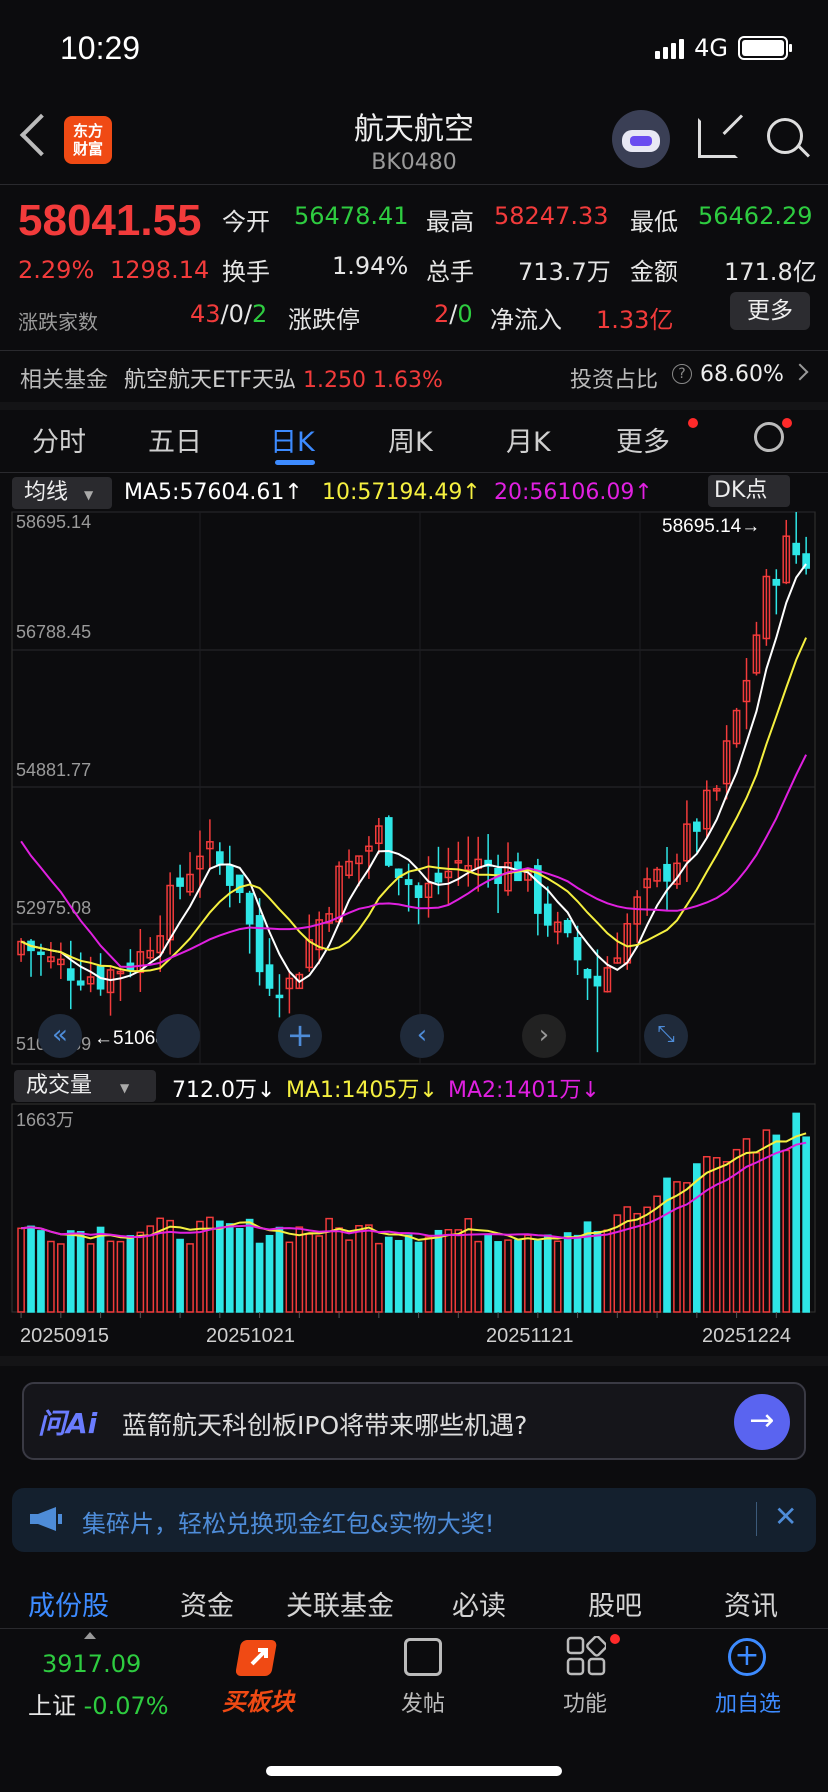 This screenshot has height=1792, width=828. I want to click on close-icon: ✕, so click(785, 1516).